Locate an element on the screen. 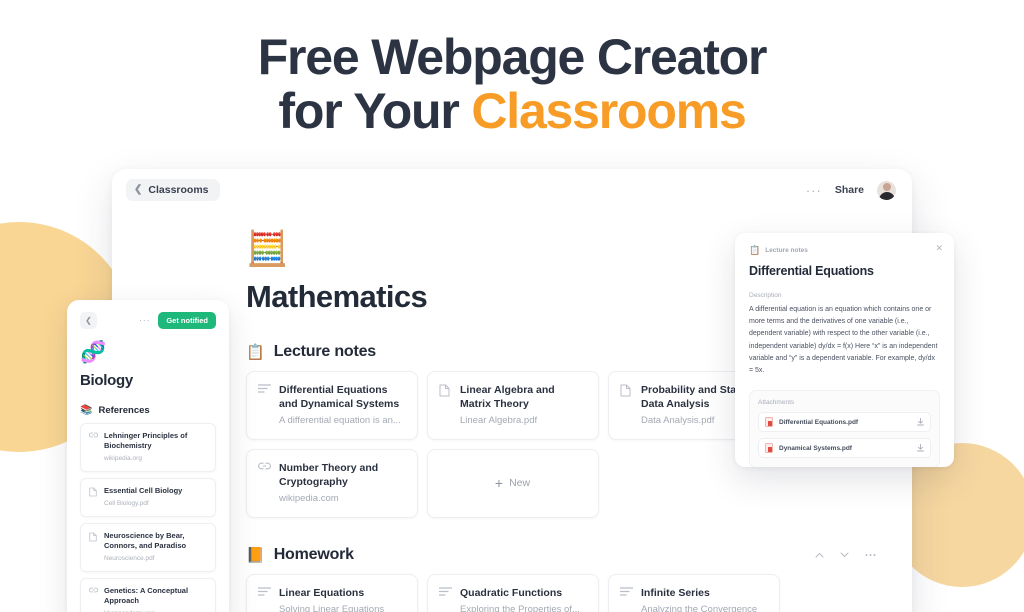 This screenshot has height=612, width=1024. avatar-head is located at coordinates (886, 186).